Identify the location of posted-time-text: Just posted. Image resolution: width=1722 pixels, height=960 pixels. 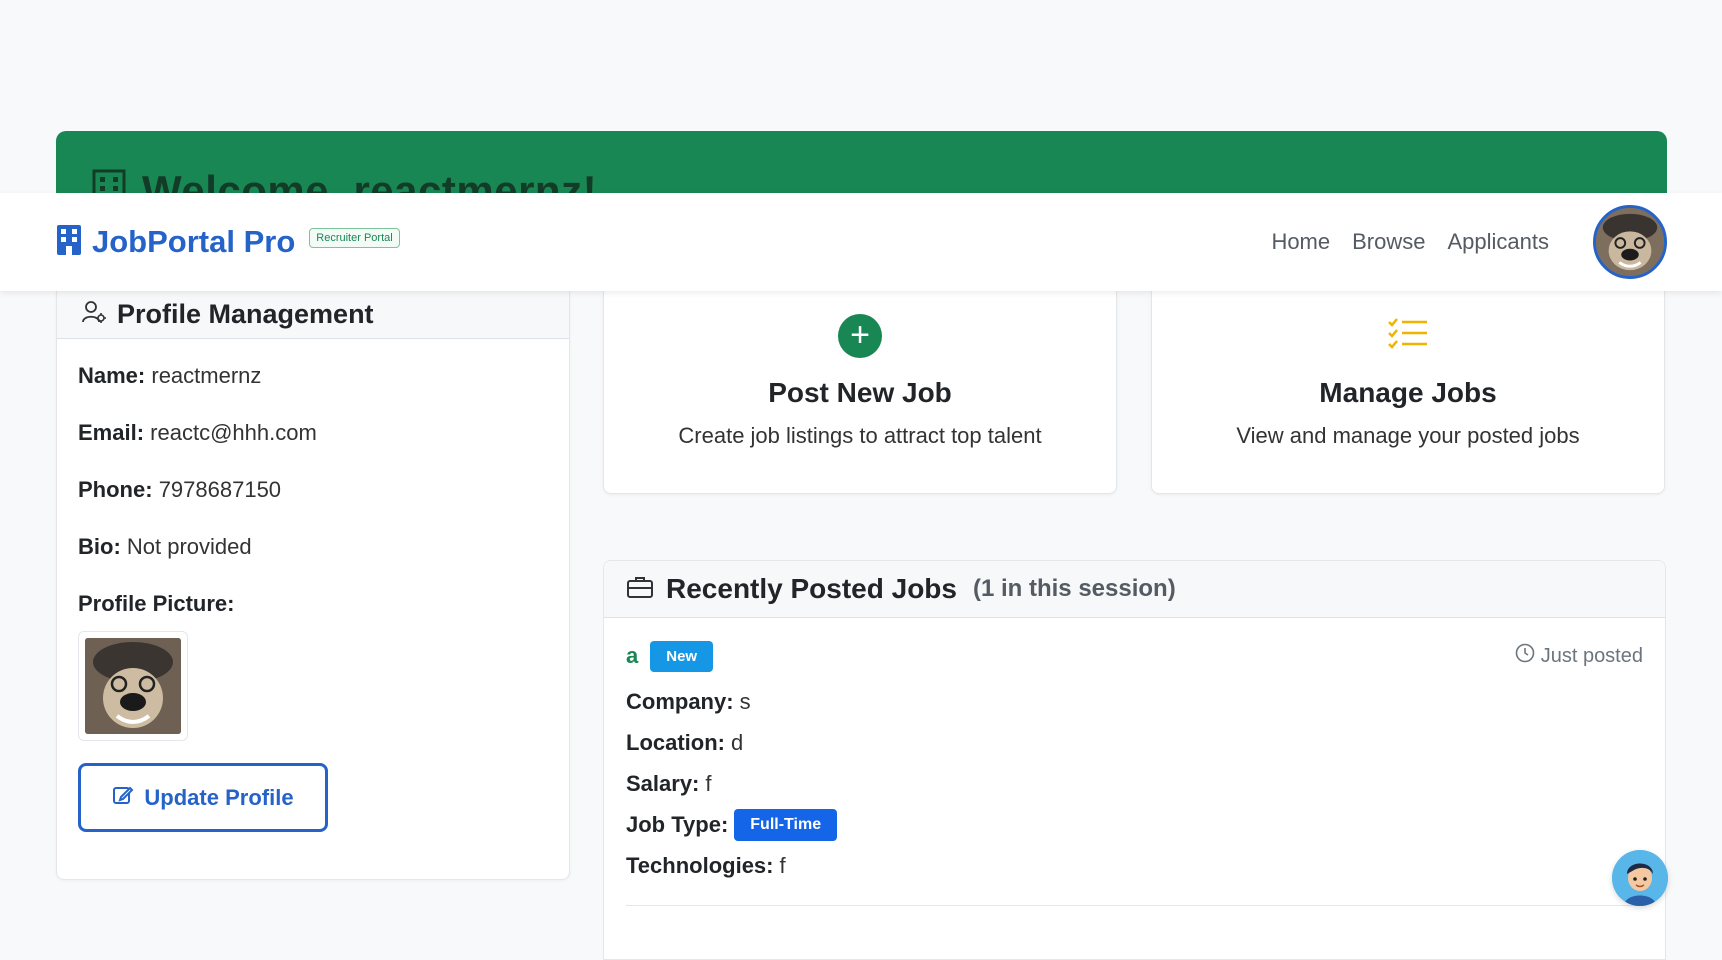
(1591, 655).